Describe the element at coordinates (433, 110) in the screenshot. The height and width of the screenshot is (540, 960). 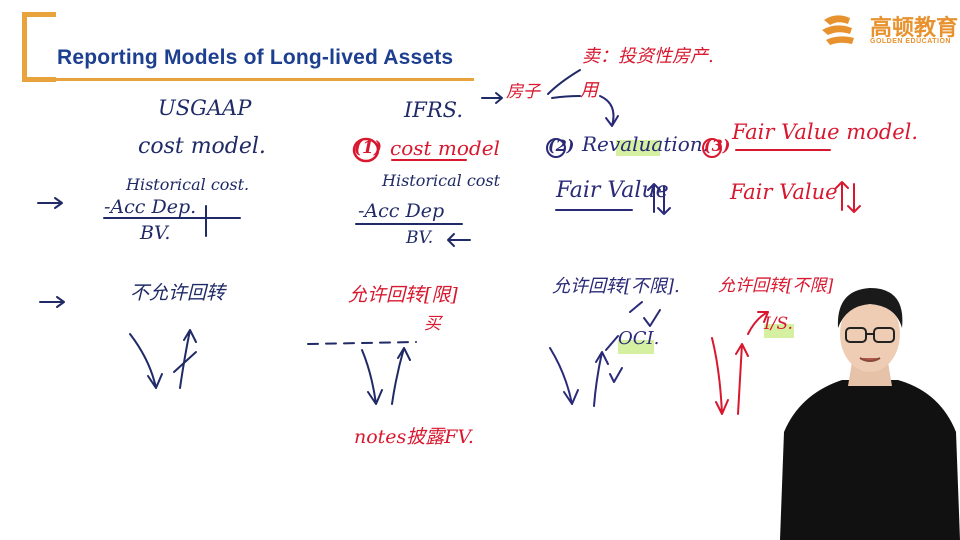
I see `ifrs-heading: IFRS.` at that location.